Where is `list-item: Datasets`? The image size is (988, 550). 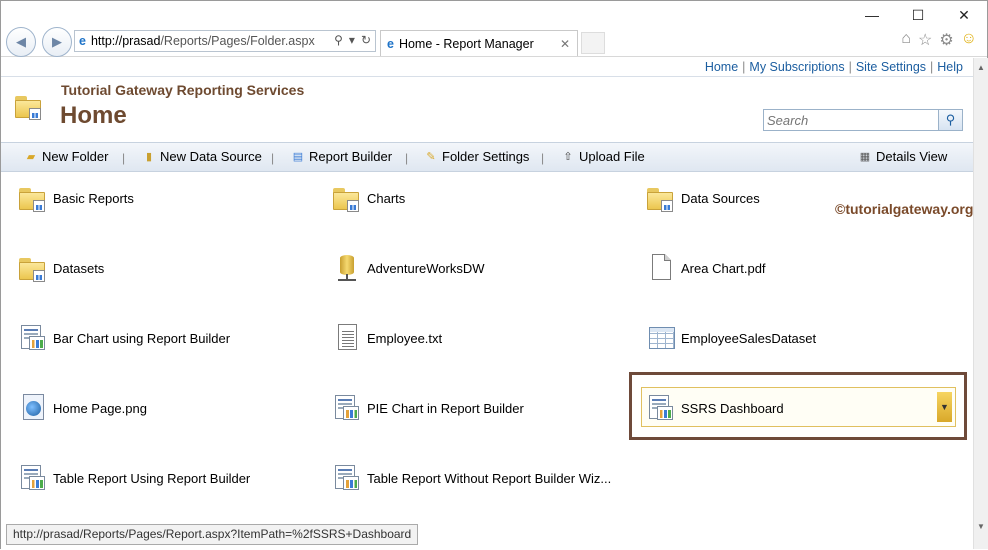 list-item: Datasets is located at coordinates (60, 268).